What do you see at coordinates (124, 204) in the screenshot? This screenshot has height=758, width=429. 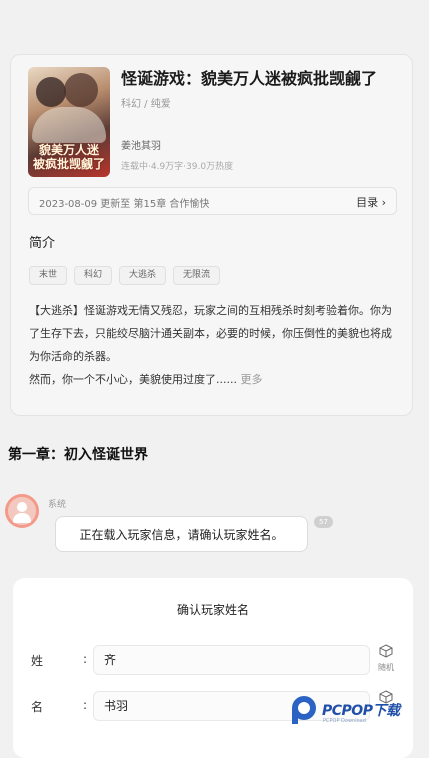 I see `update-info: 2023-08-09 更新至 第15章 合作愉快` at bounding box center [124, 204].